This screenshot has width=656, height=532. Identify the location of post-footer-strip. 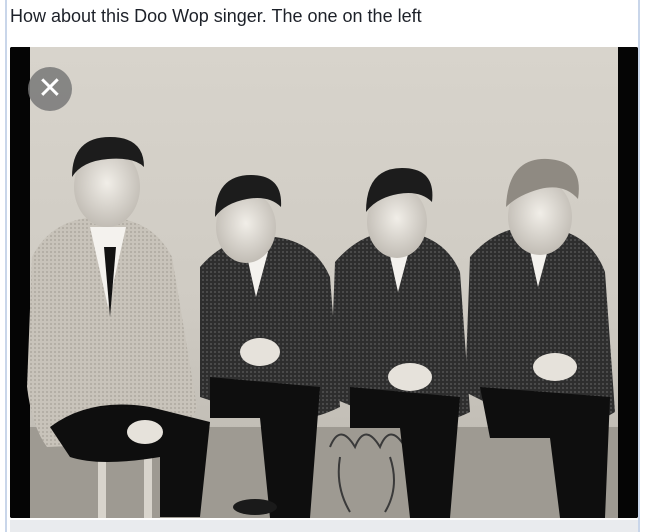
(324, 526).